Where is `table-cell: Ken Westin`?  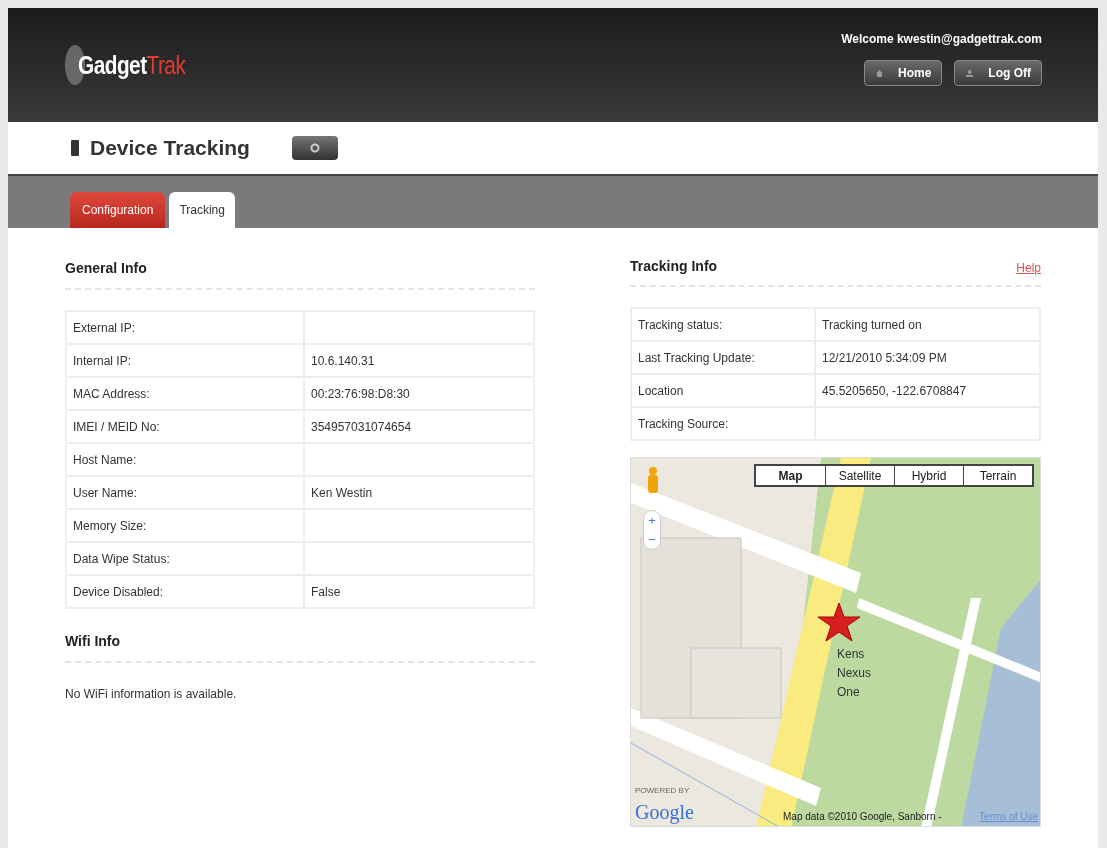 table-cell: Ken Westin is located at coordinates (419, 492).